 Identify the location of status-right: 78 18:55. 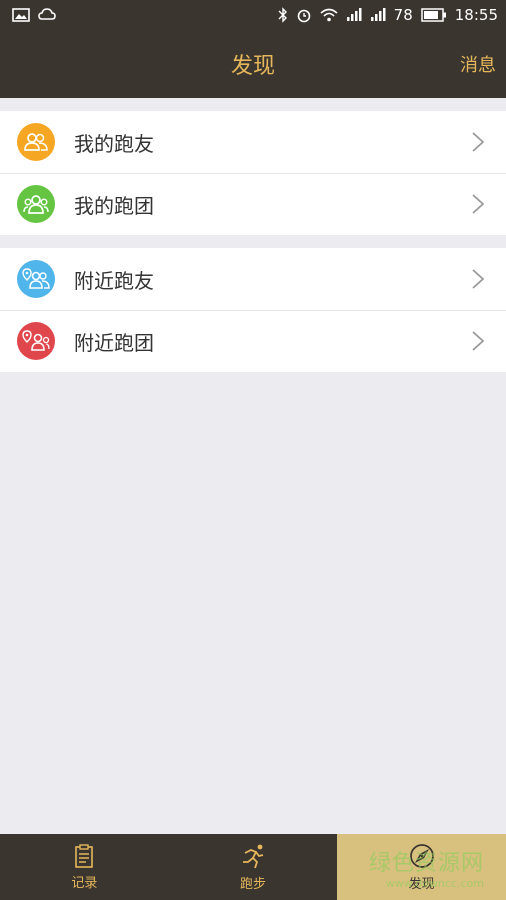
(388, 15).